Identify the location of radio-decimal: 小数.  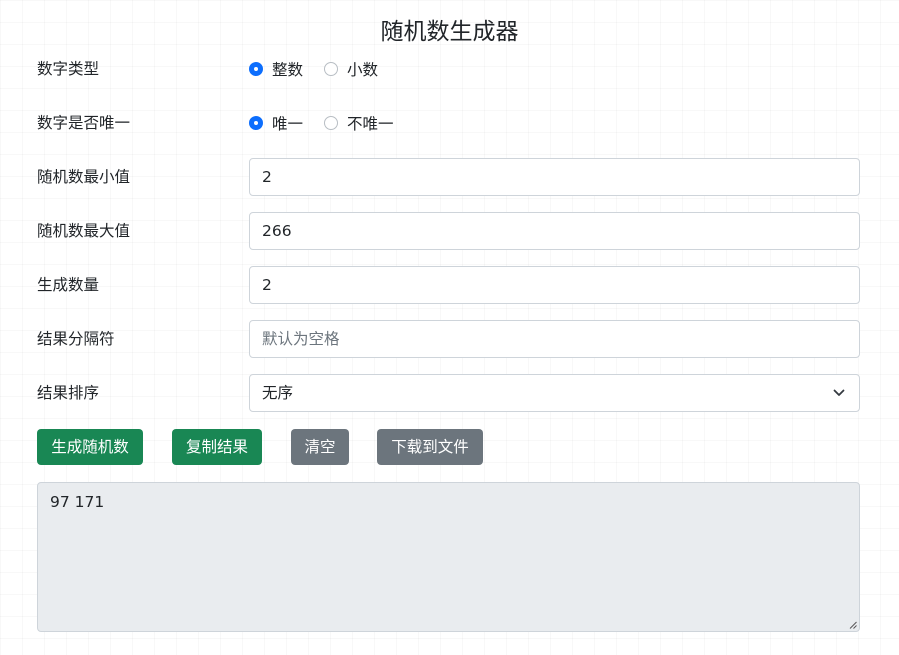
(351, 69).